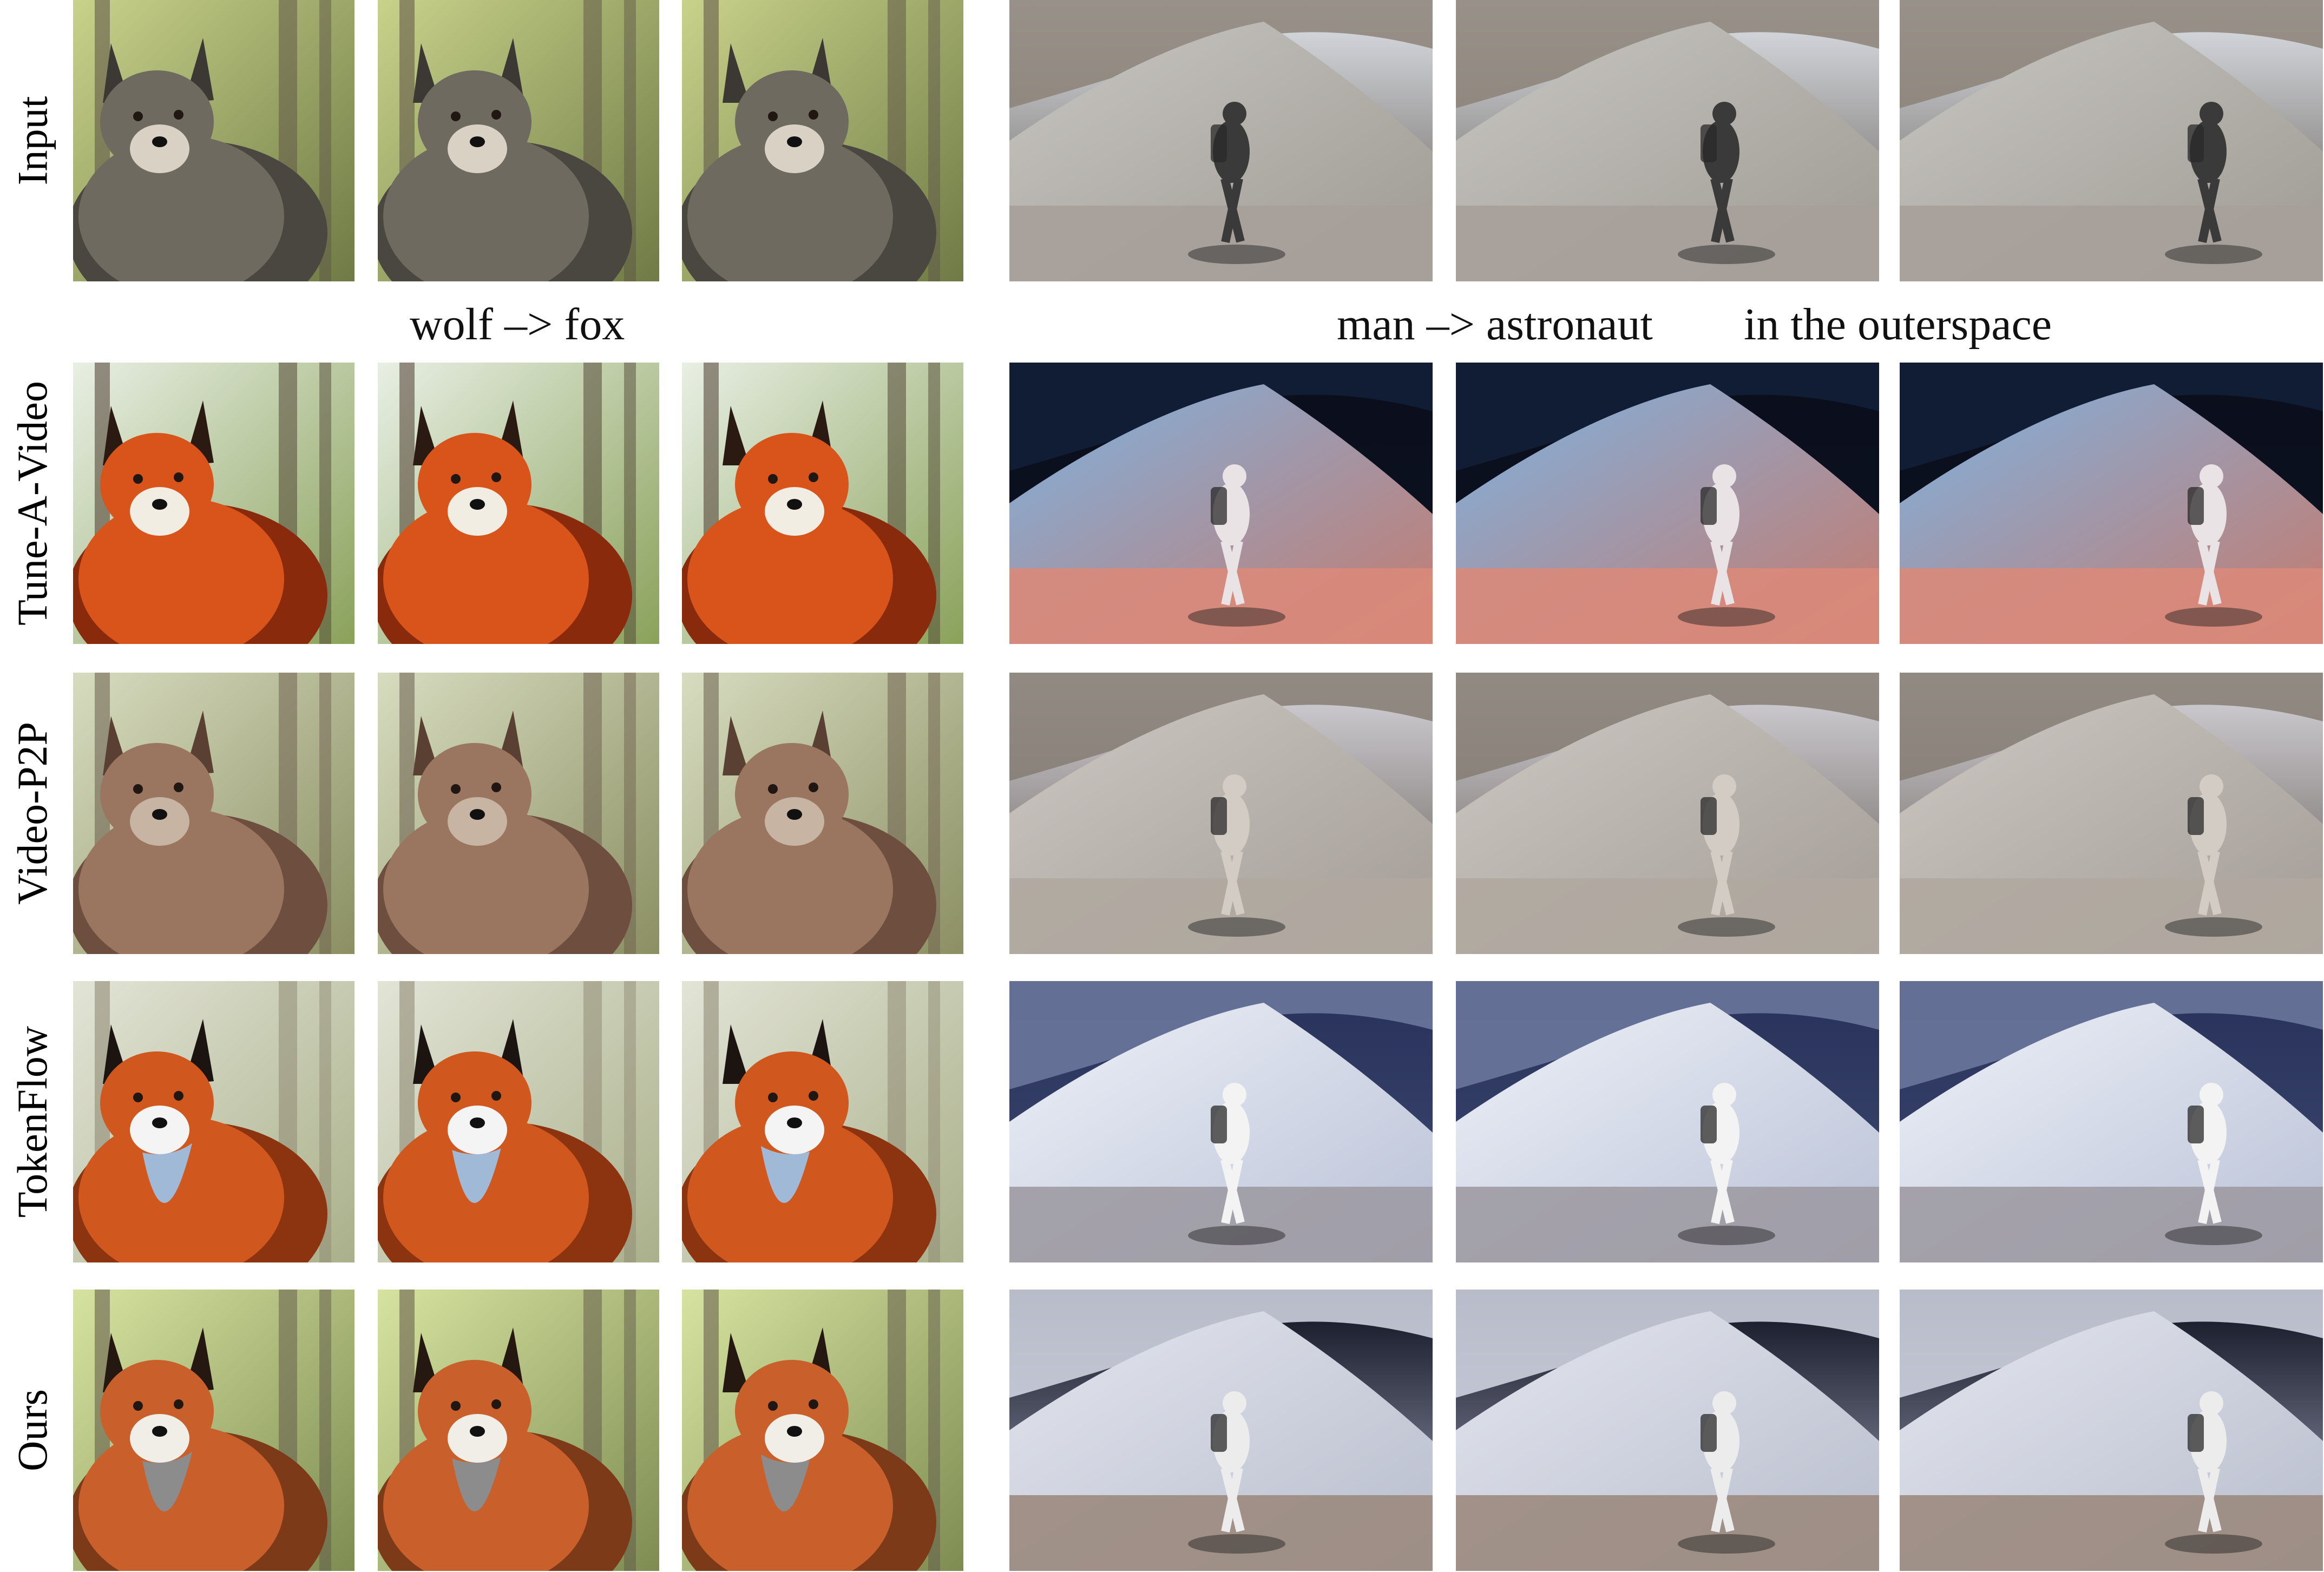 This screenshot has height=1572, width=2324. What do you see at coordinates (1495, 324) in the screenshot?
I see `caption-man-to-astronaut: man –> astronaut` at bounding box center [1495, 324].